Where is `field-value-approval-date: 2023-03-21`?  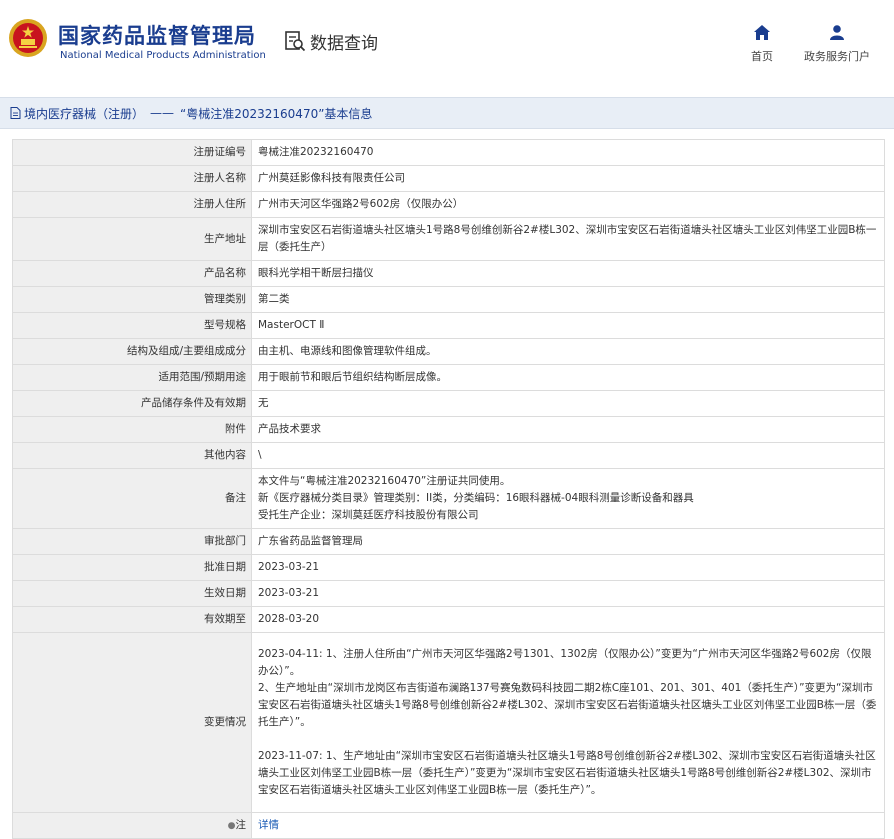
field-value-approval-date: 2023-03-21 is located at coordinates (568, 567).